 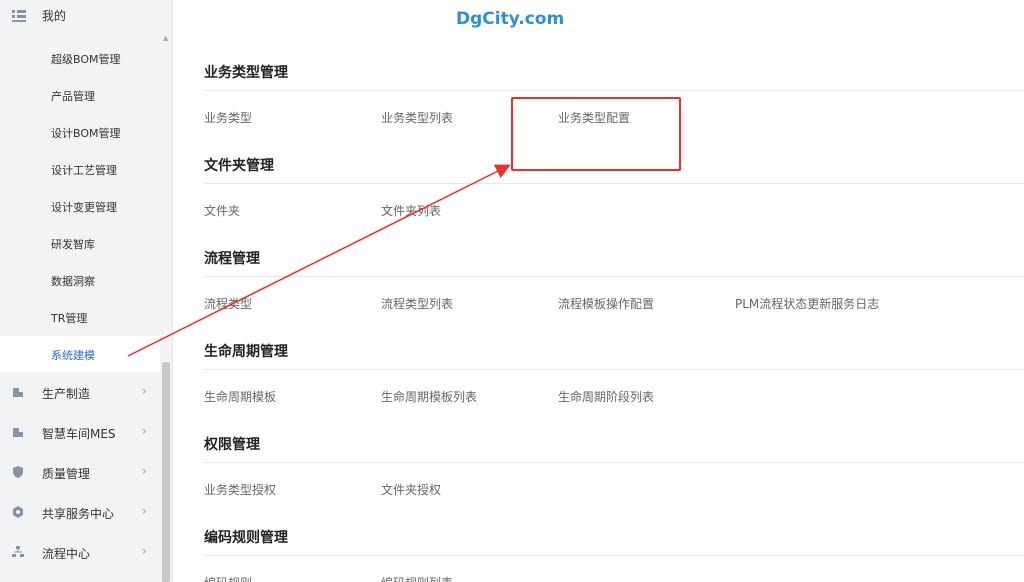 What do you see at coordinates (69, 318) in the screenshot?
I see `sidebar-subitem-label: TR管理` at bounding box center [69, 318].